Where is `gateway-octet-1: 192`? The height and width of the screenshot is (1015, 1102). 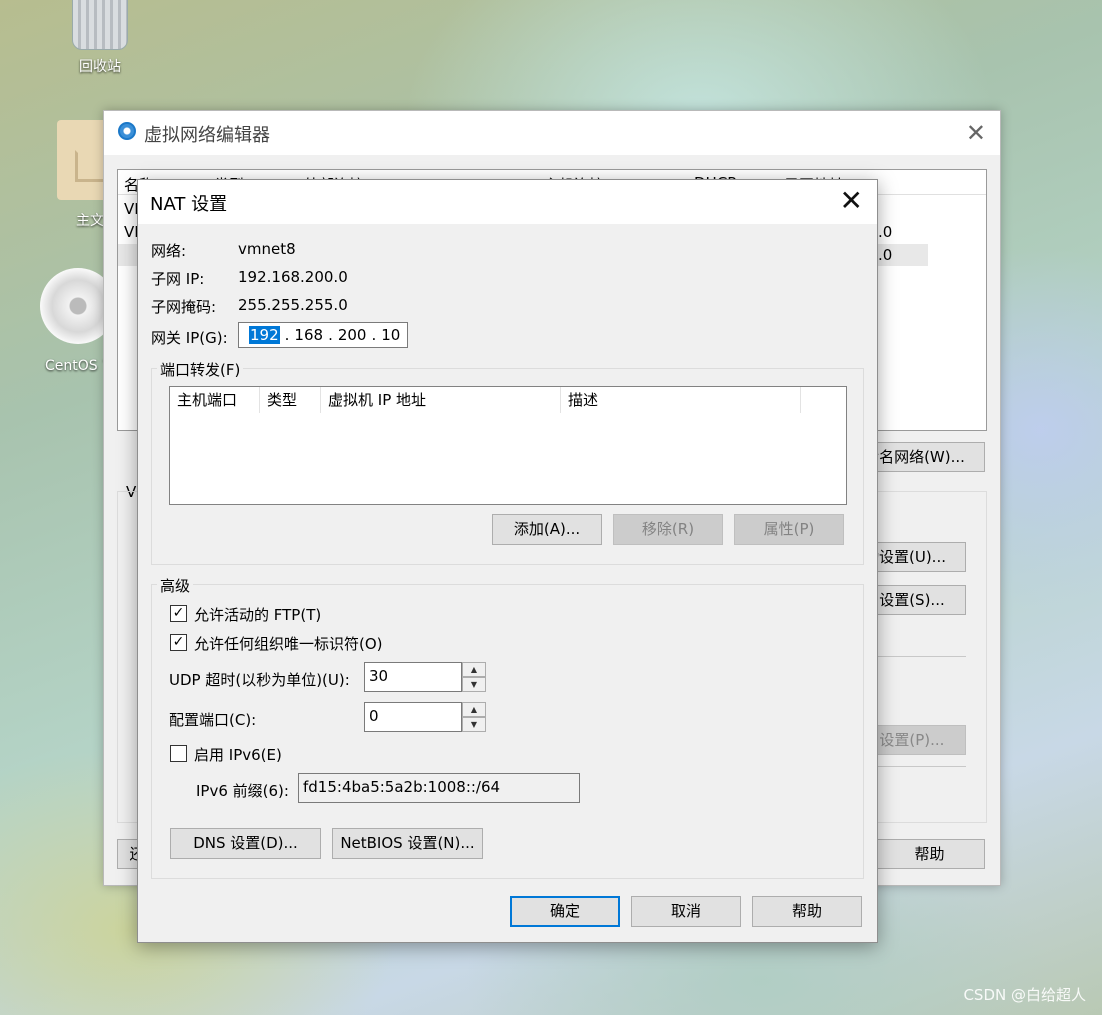
gateway-octet-1: 192 is located at coordinates (264, 335).